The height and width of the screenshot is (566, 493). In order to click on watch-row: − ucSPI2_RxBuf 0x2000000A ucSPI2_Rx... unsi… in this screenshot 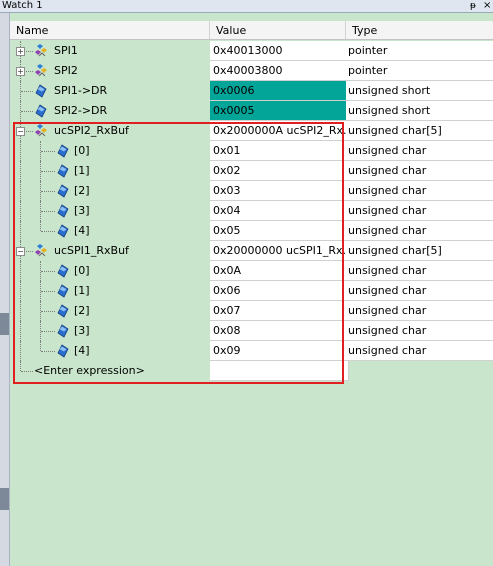, I will do `click(251, 131)`.